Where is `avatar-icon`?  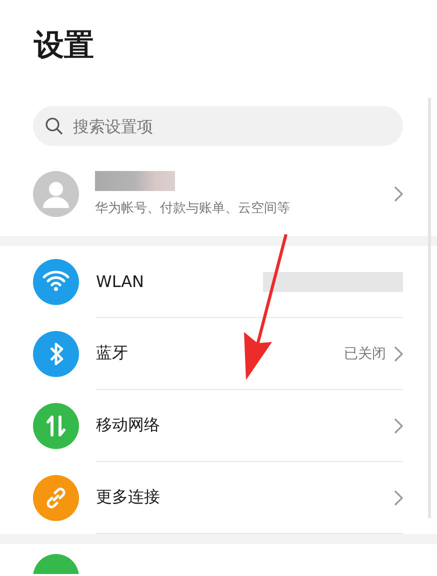
avatar-icon is located at coordinates (56, 194).